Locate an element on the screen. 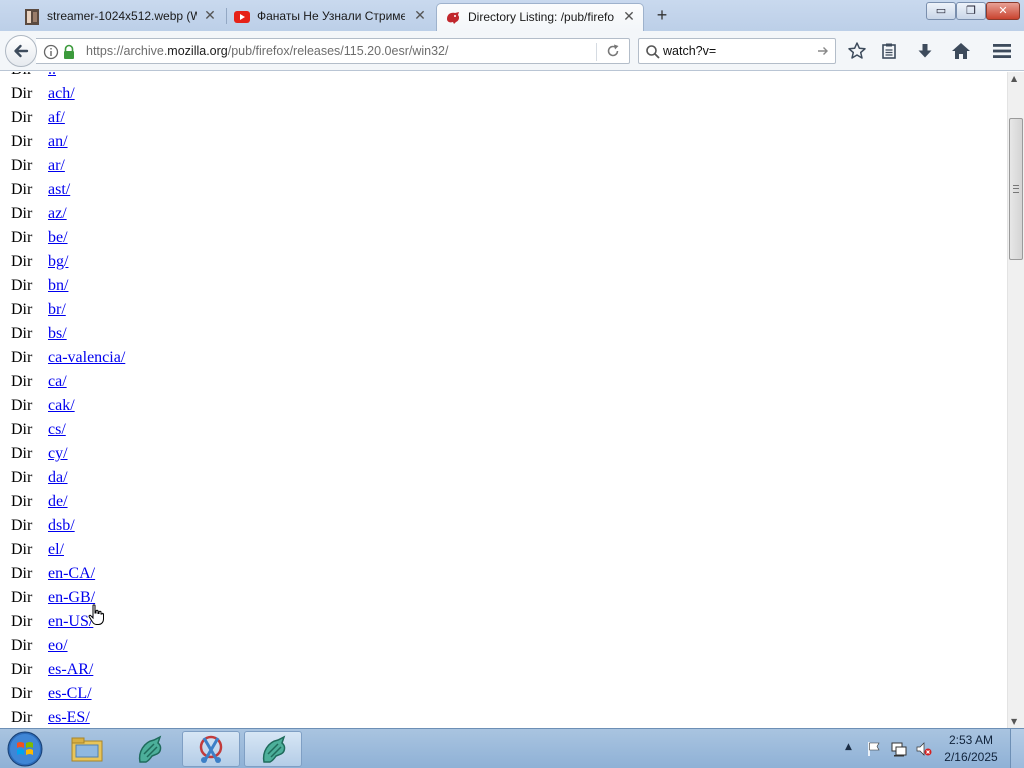 Image resolution: width=1024 pixels, height=768 pixels. entry-link: en-US/ is located at coordinates (70, 622).